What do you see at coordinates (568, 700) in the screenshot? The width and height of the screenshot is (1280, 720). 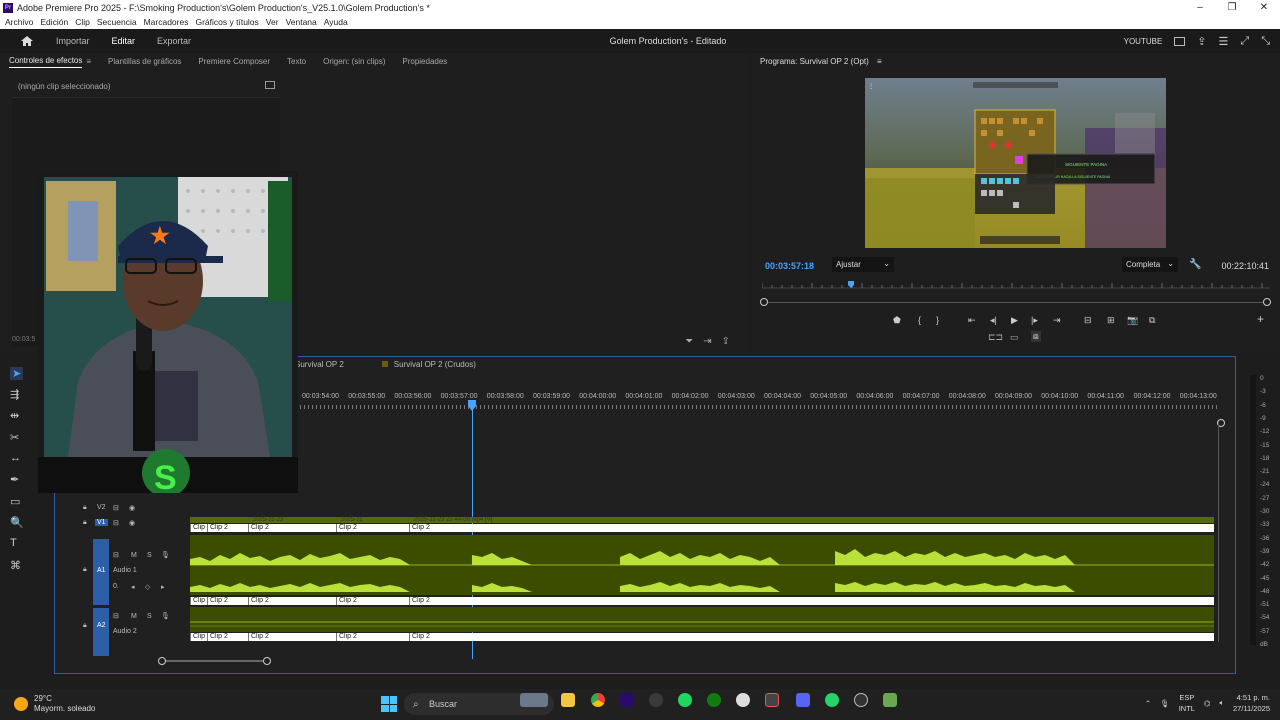 I see `file-explorer-icon` at bounding box center [568, 700].